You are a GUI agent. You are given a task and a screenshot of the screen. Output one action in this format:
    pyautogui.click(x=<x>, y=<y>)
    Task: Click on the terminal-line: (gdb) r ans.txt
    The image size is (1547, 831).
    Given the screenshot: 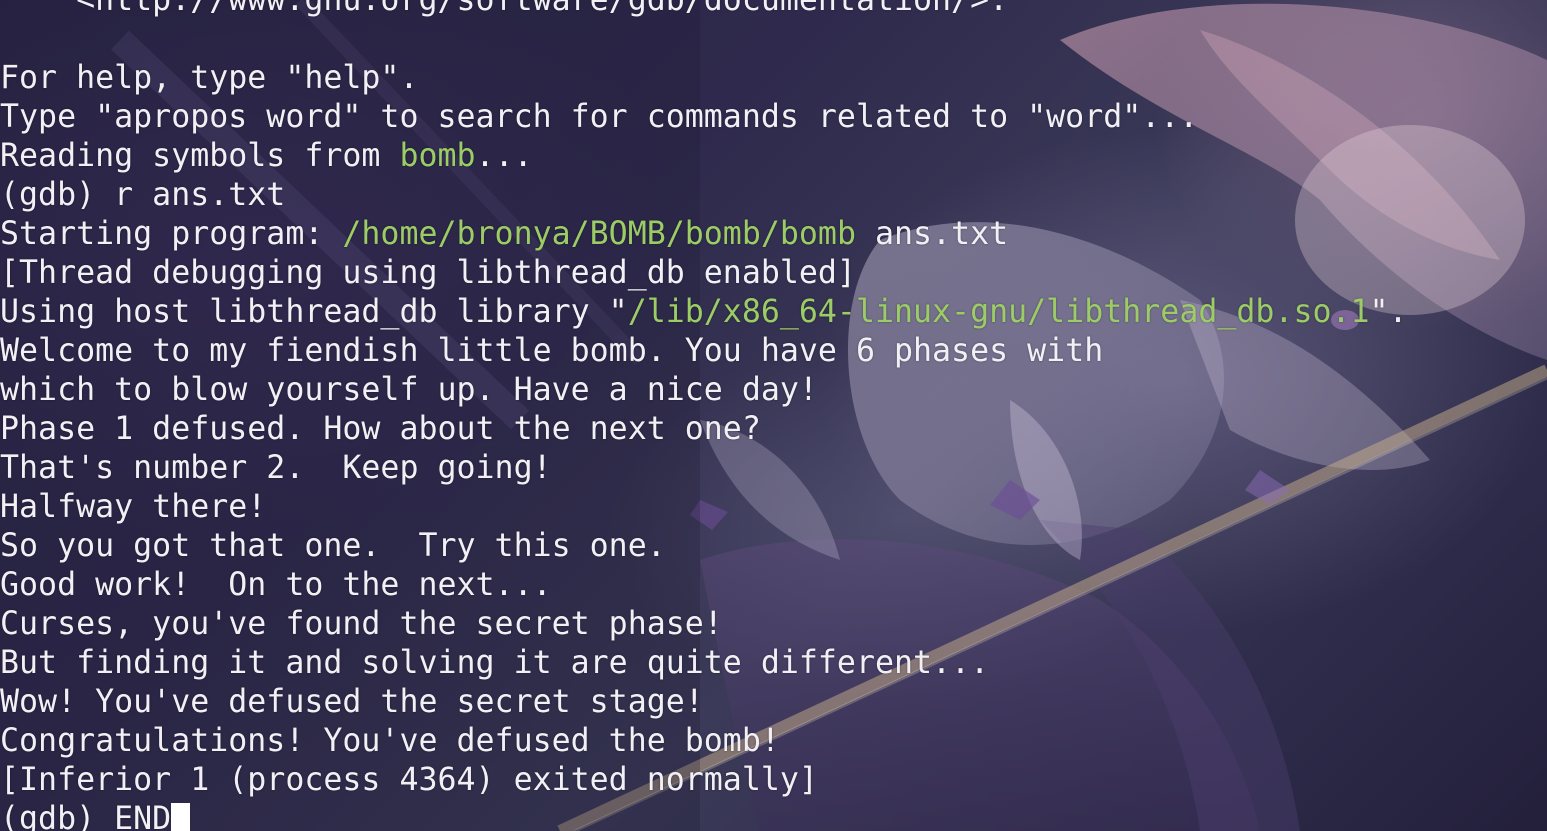 What is the action you would take?
    pyautogui.click(x=704, y=195)
    